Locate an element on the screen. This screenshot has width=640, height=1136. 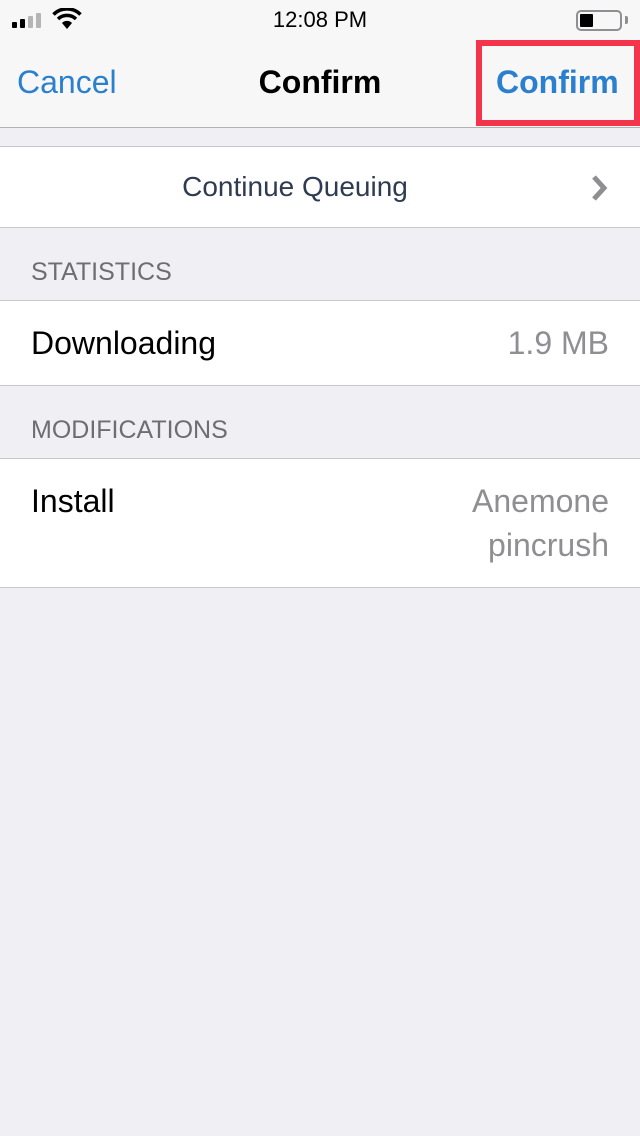
status-bar: 12:08 PM is located at coordinates (320, 20).